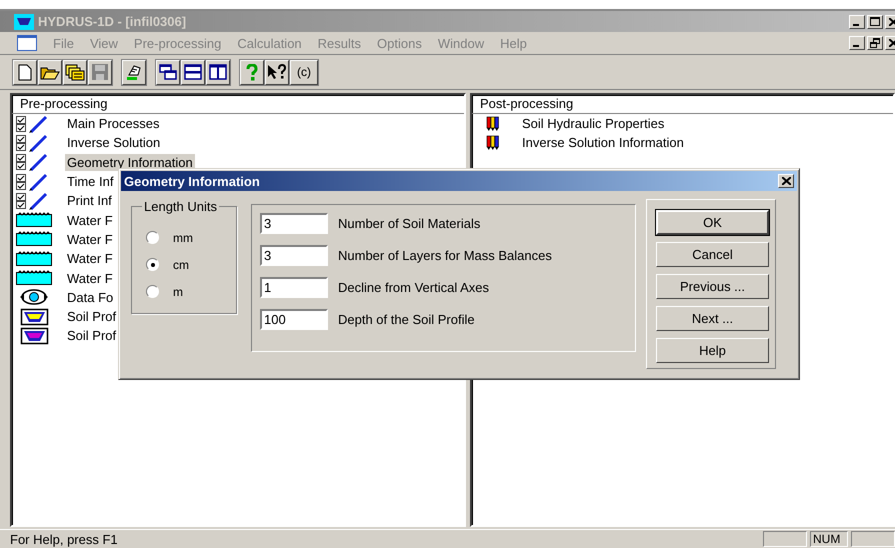 This screenshot has height=548, width=895. I want to click on dialog-button: OK, so click(712, 222).